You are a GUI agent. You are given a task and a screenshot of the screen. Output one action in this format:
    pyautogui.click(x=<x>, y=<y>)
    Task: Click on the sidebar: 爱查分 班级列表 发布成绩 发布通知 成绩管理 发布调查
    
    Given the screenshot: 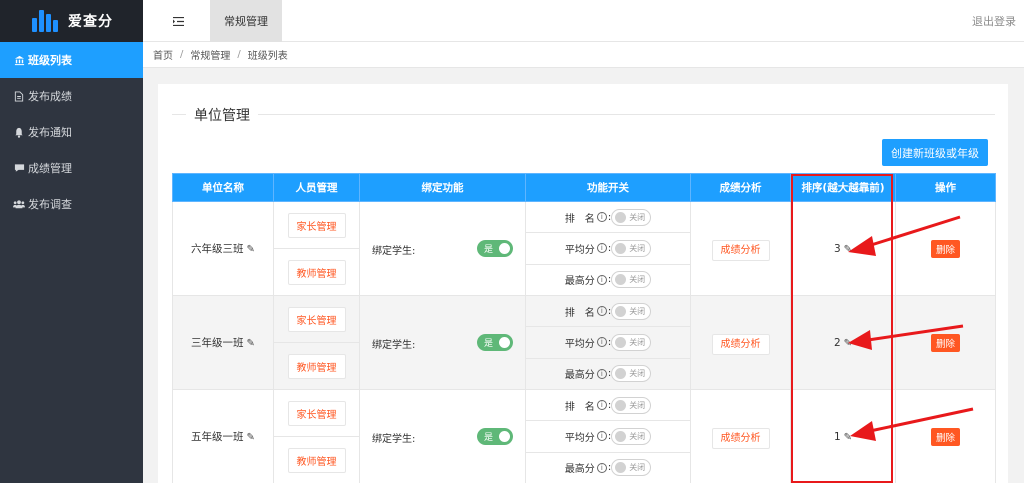 What is the action you would take?
    pyautogui.click(x=71, y=241)
    